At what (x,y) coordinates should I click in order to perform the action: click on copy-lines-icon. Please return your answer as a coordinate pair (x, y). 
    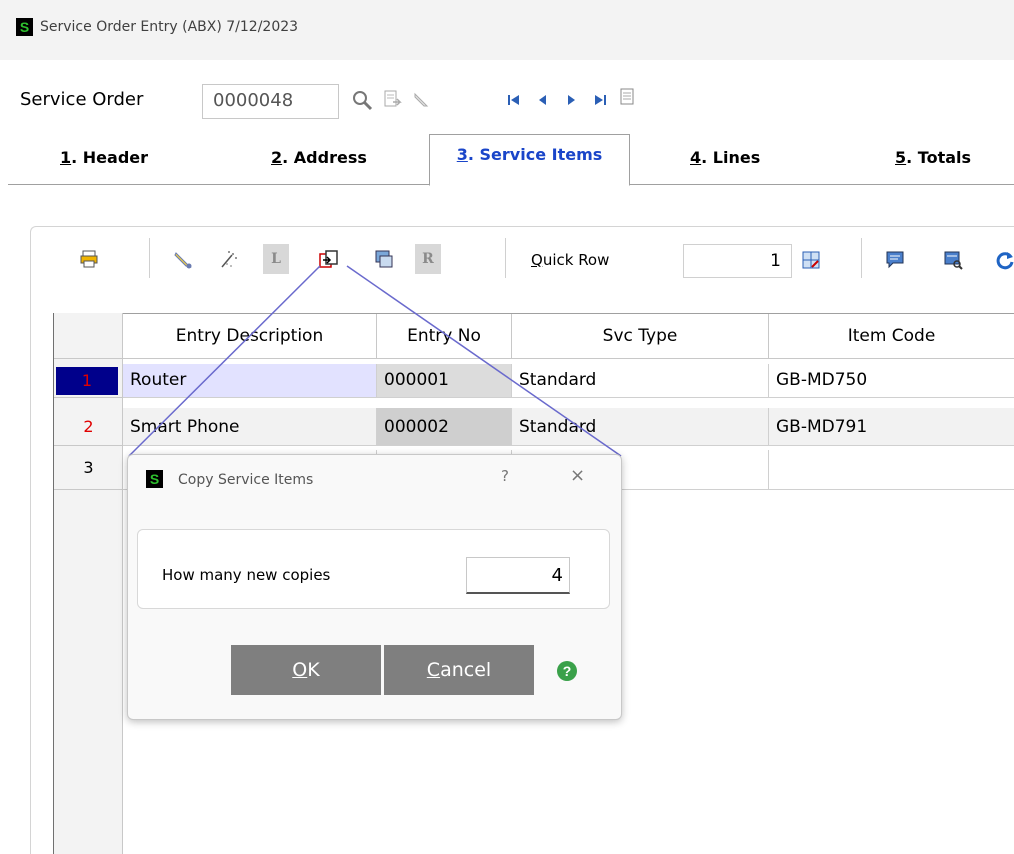
    Looking at the image, I should click on (329, 259).